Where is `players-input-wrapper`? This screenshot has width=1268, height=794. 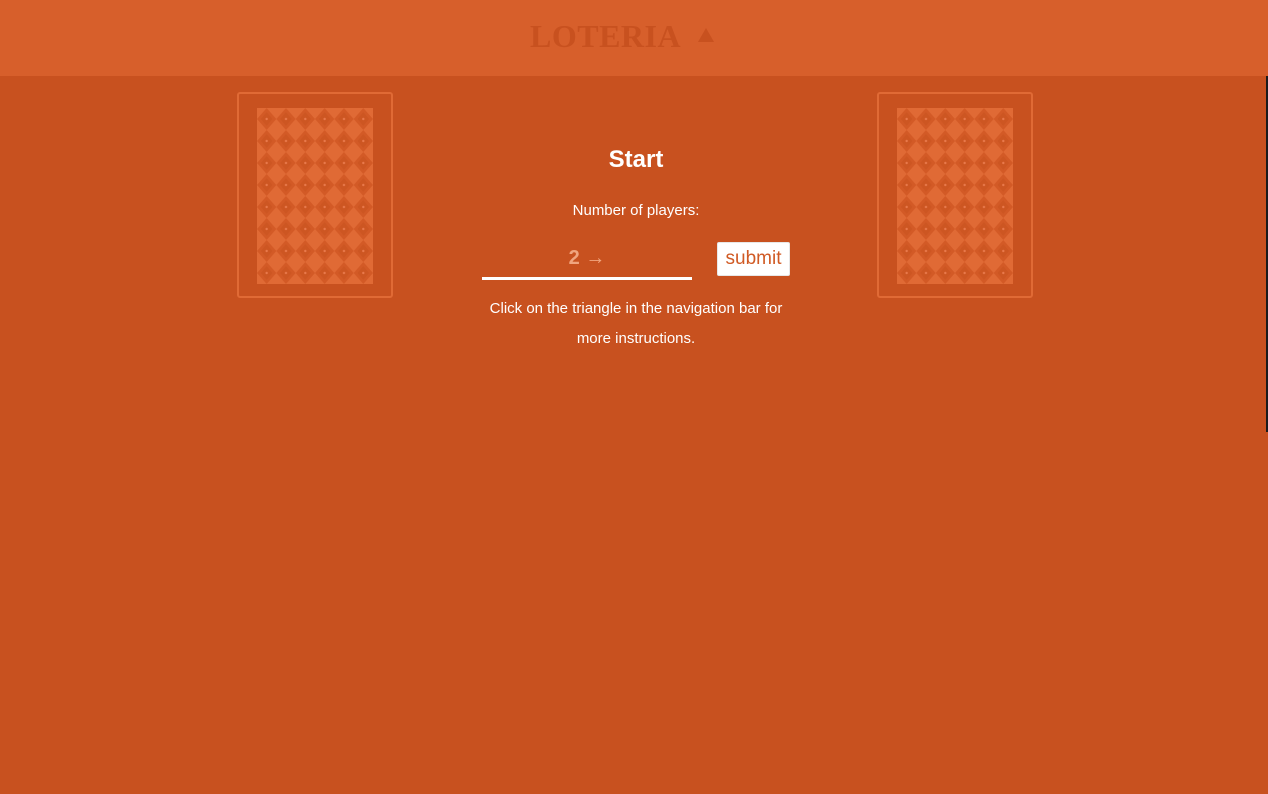
players-input-wrapper is located at coordinates (587, 260).